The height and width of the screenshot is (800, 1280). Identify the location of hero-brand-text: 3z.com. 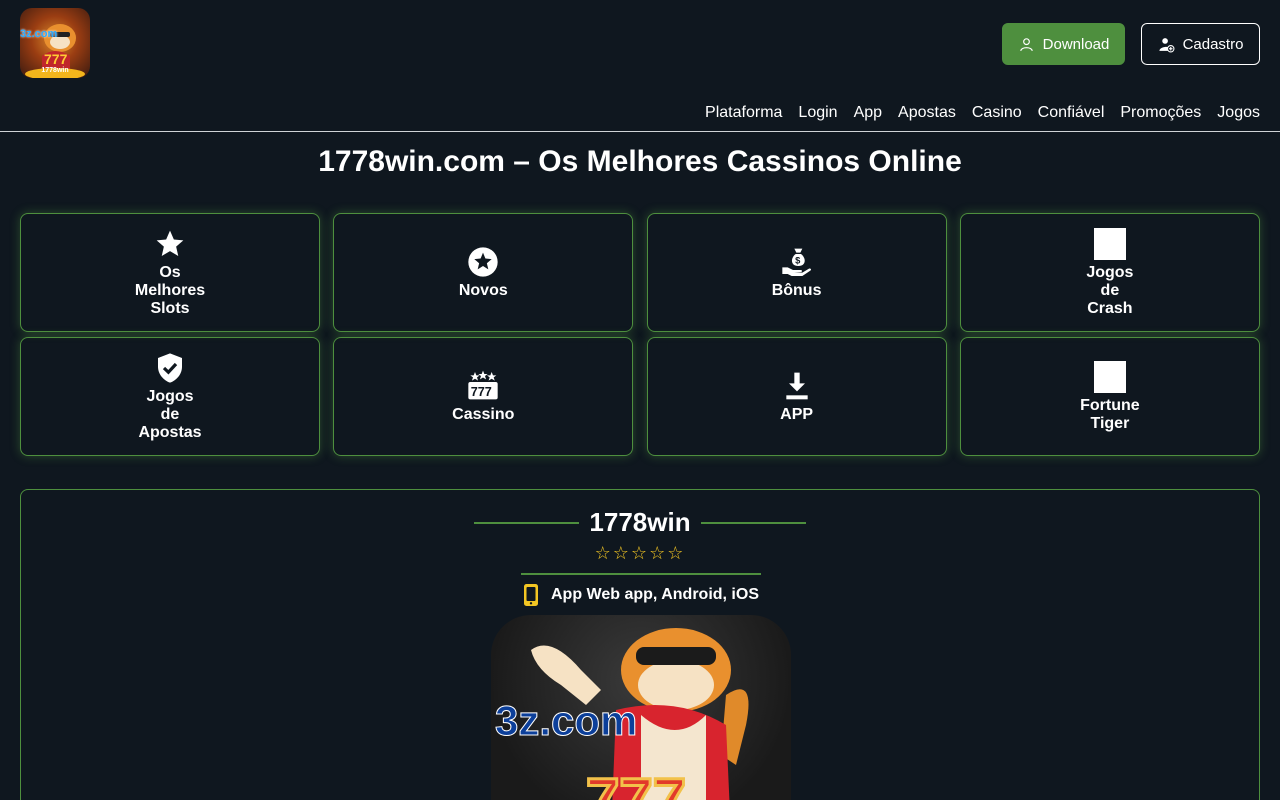
(566, 721).